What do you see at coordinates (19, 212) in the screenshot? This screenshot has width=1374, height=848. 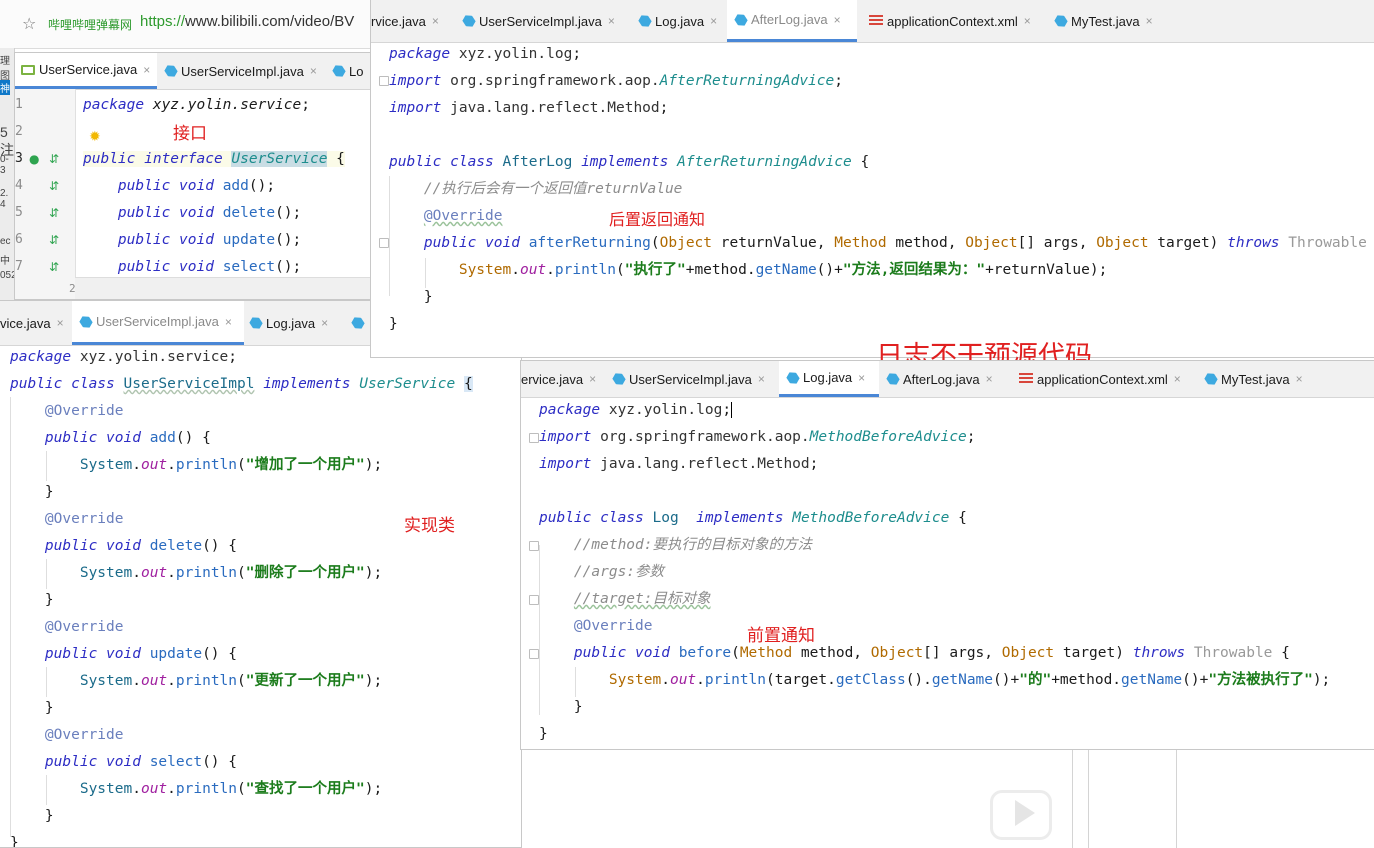 I see `line-number: 5` at bounding box center [19, 212].